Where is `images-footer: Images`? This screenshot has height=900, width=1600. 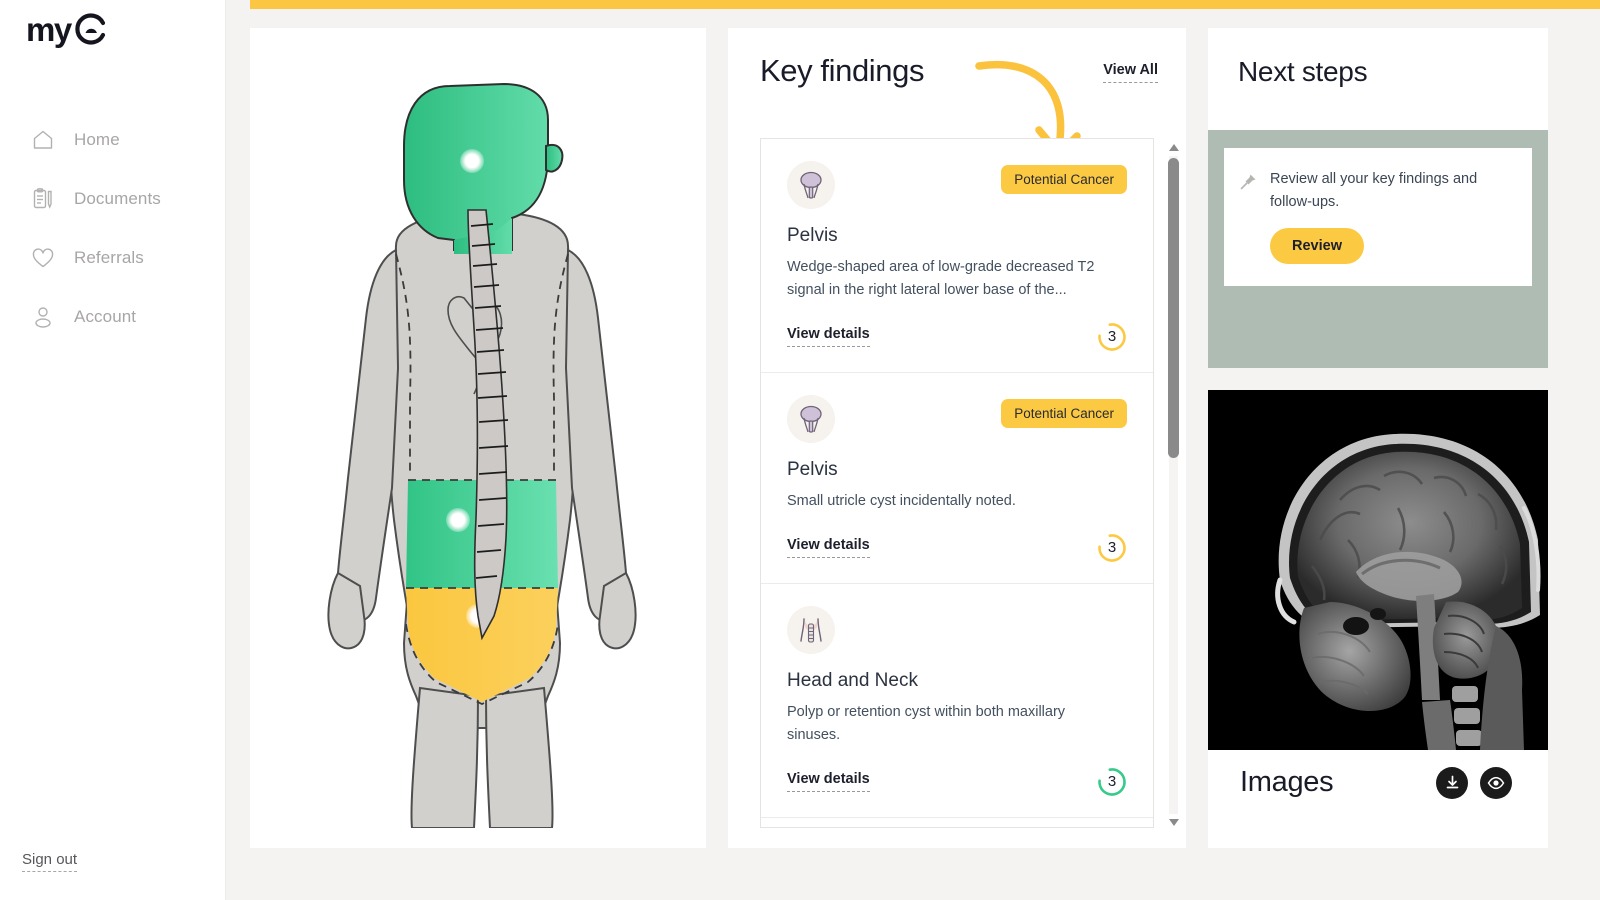 images-footer: Images is located at coordinates (1378, 774).